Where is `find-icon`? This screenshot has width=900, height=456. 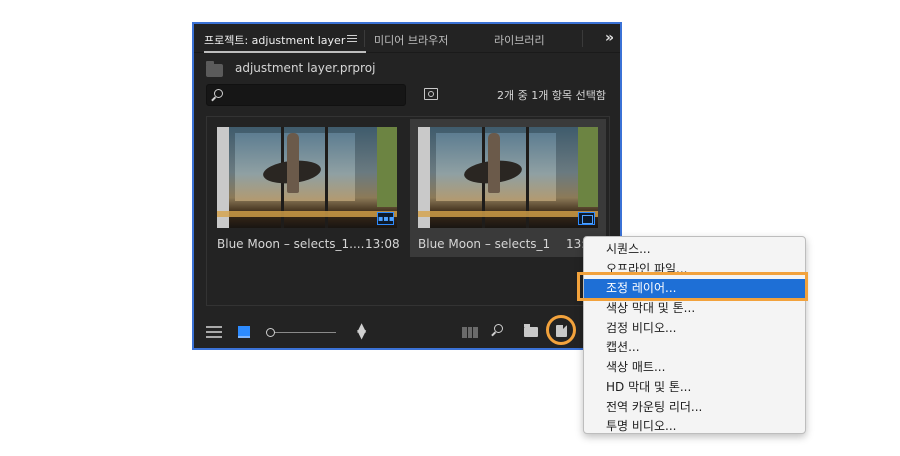
find-icon is located at coordinates (498, 328).